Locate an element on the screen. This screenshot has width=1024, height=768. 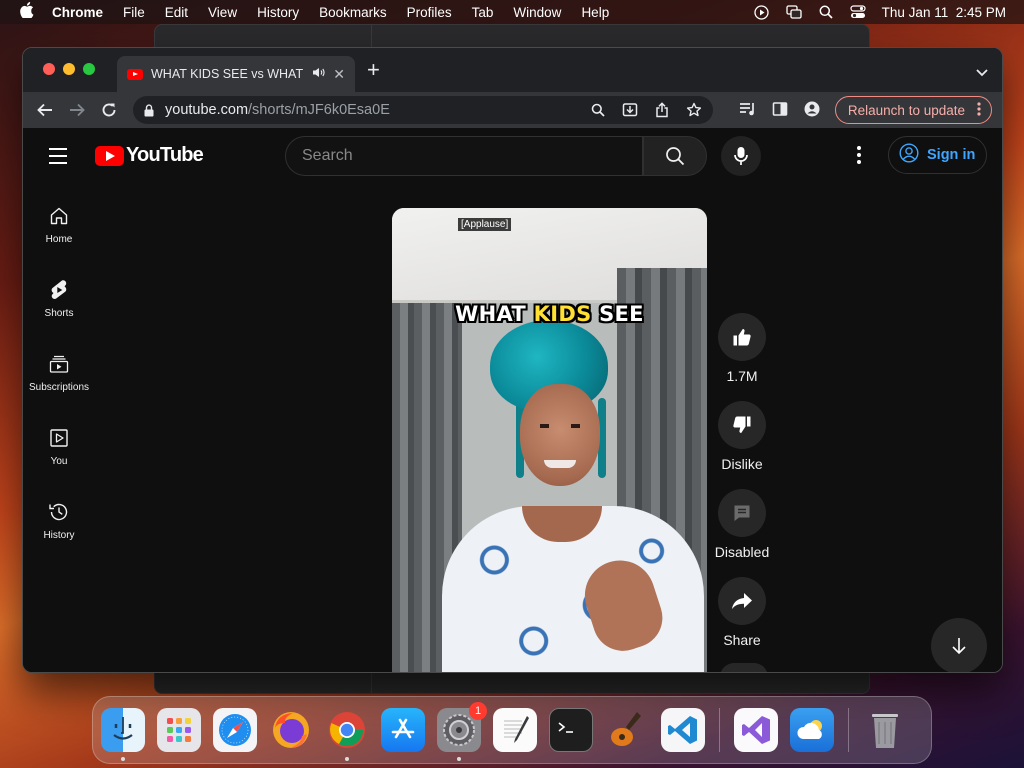
shorts-icon is located at coordinates (59, 290).